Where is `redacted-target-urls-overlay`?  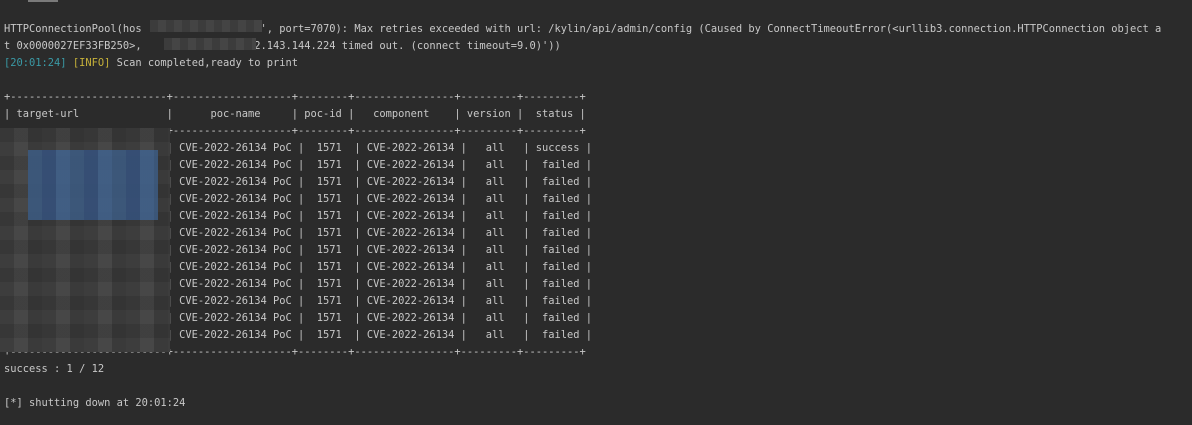 redacted-target-urls-overlay is located at coordinates (93, 185).